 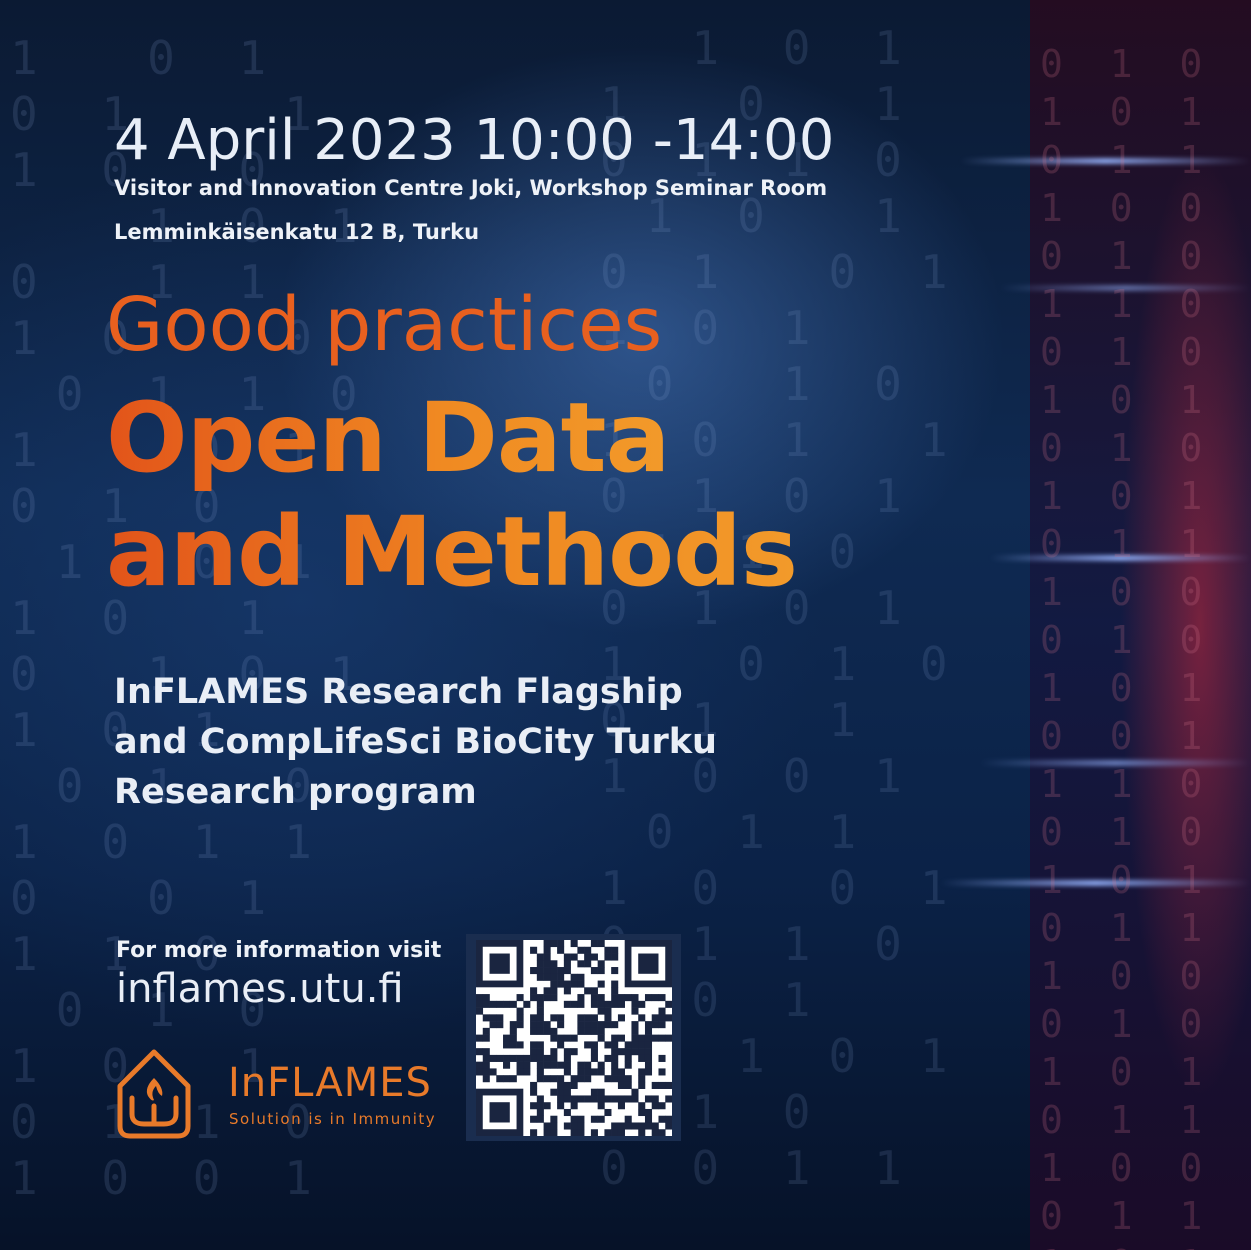 I want to click on headline-line-2: and Methods, so click(x=452, y=552).